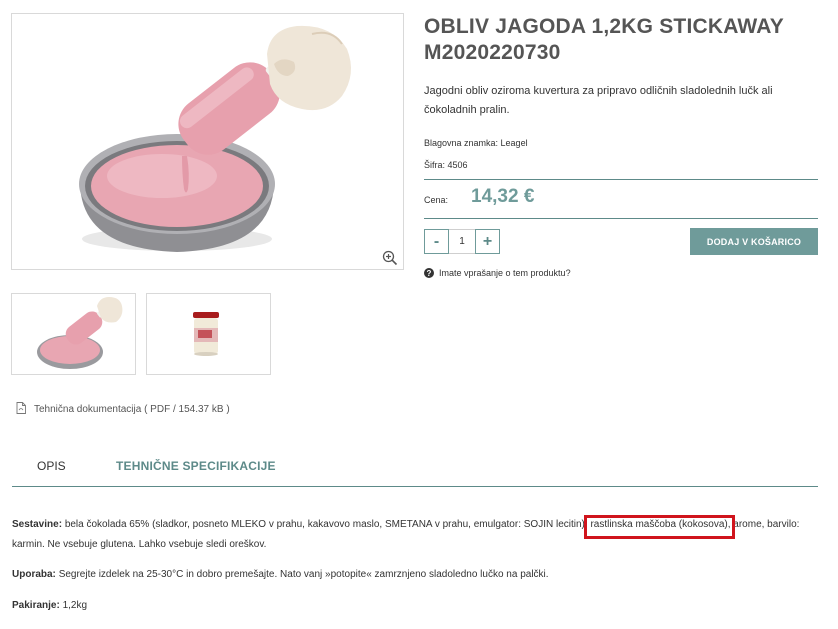 The image size is (838, 629). What do you see at coordinates (621, 179) in the screenshot?
I see `price-divider-top` at bounding box center [621, 179].